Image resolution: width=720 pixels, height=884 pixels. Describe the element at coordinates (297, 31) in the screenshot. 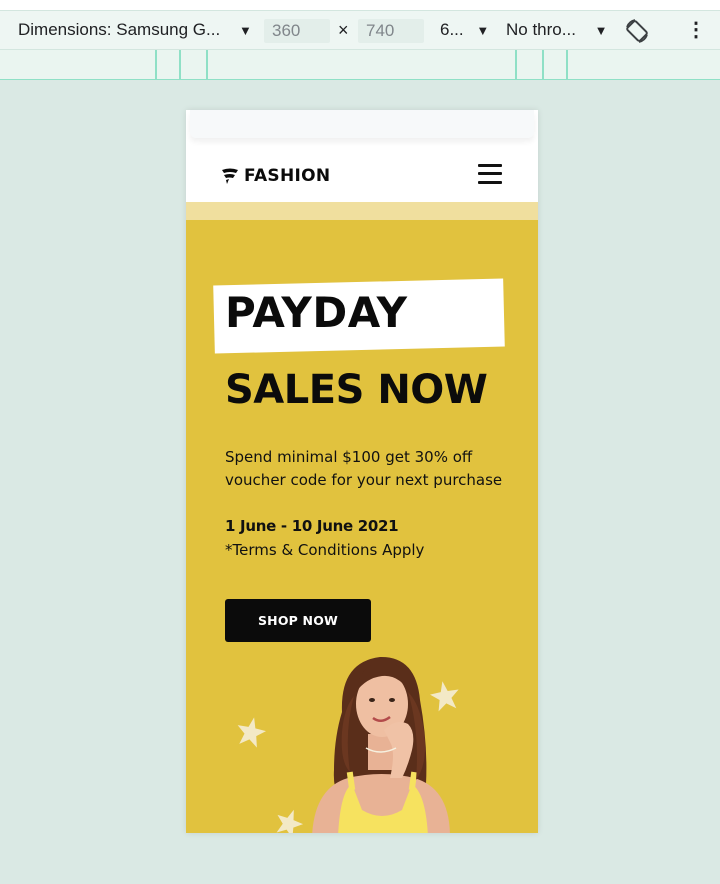

I see `width-input: 360` at that location.